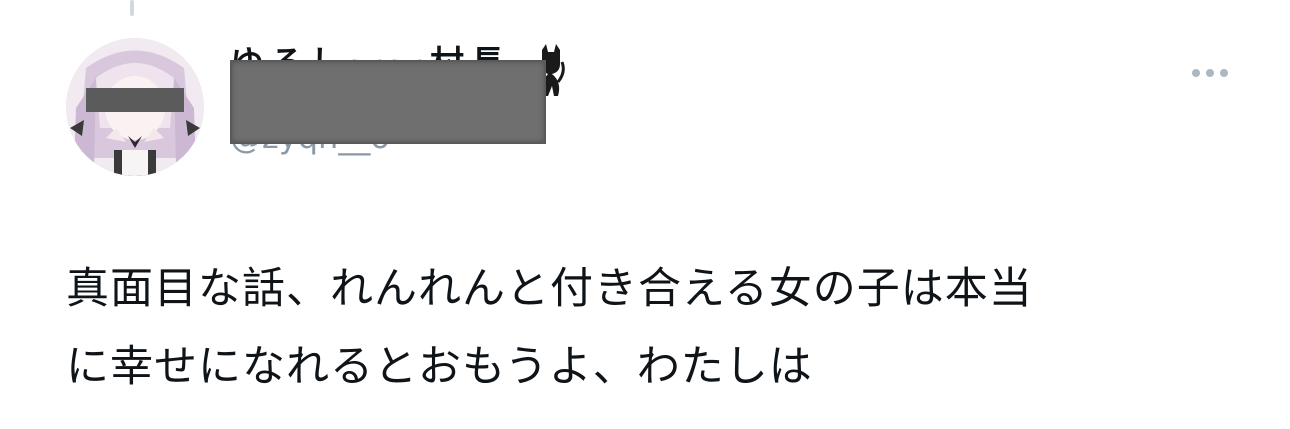  I want to click on anime-girl-avatar-icon, so click(135, 107).